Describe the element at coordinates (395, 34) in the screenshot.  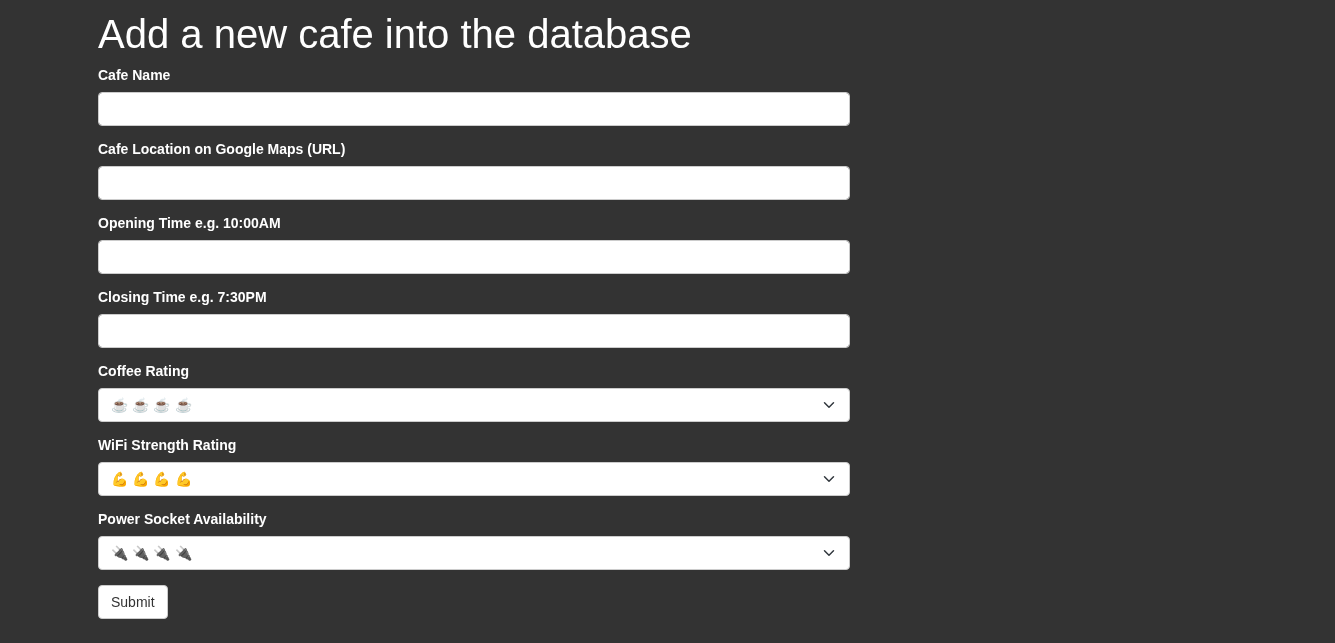
I see `page-title: Add a new cafe into the database` at that location.